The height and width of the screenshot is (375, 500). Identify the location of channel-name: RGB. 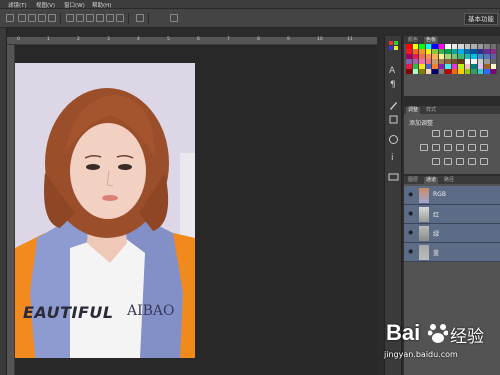
(439, 194).